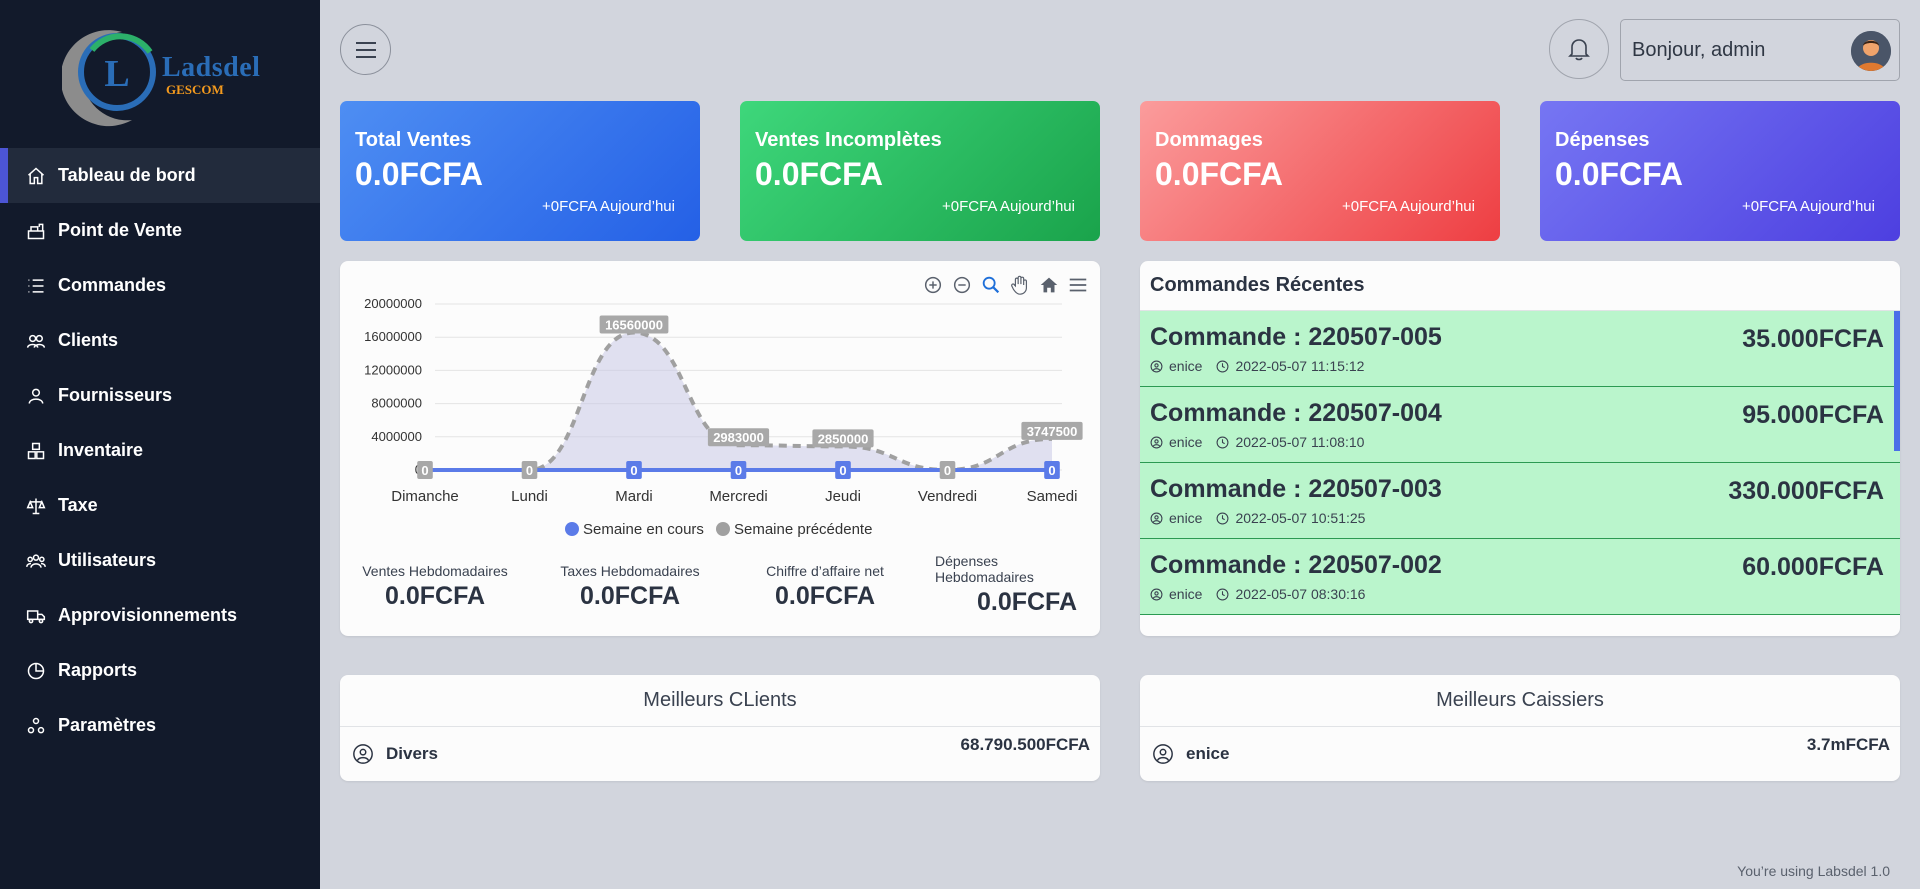 The height and width of the screenshot is (889, 1920). I want to click on best-client-row: Divers 68.790.500FCFA, so click(720, 754).